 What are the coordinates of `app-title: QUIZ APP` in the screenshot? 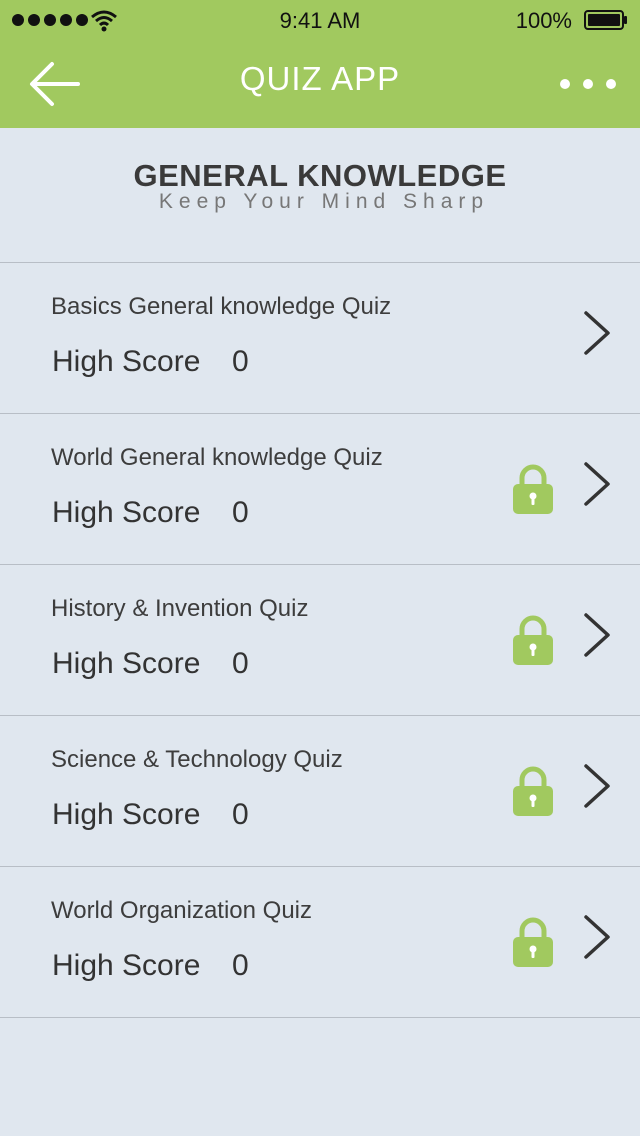 It's located at (320, 78).